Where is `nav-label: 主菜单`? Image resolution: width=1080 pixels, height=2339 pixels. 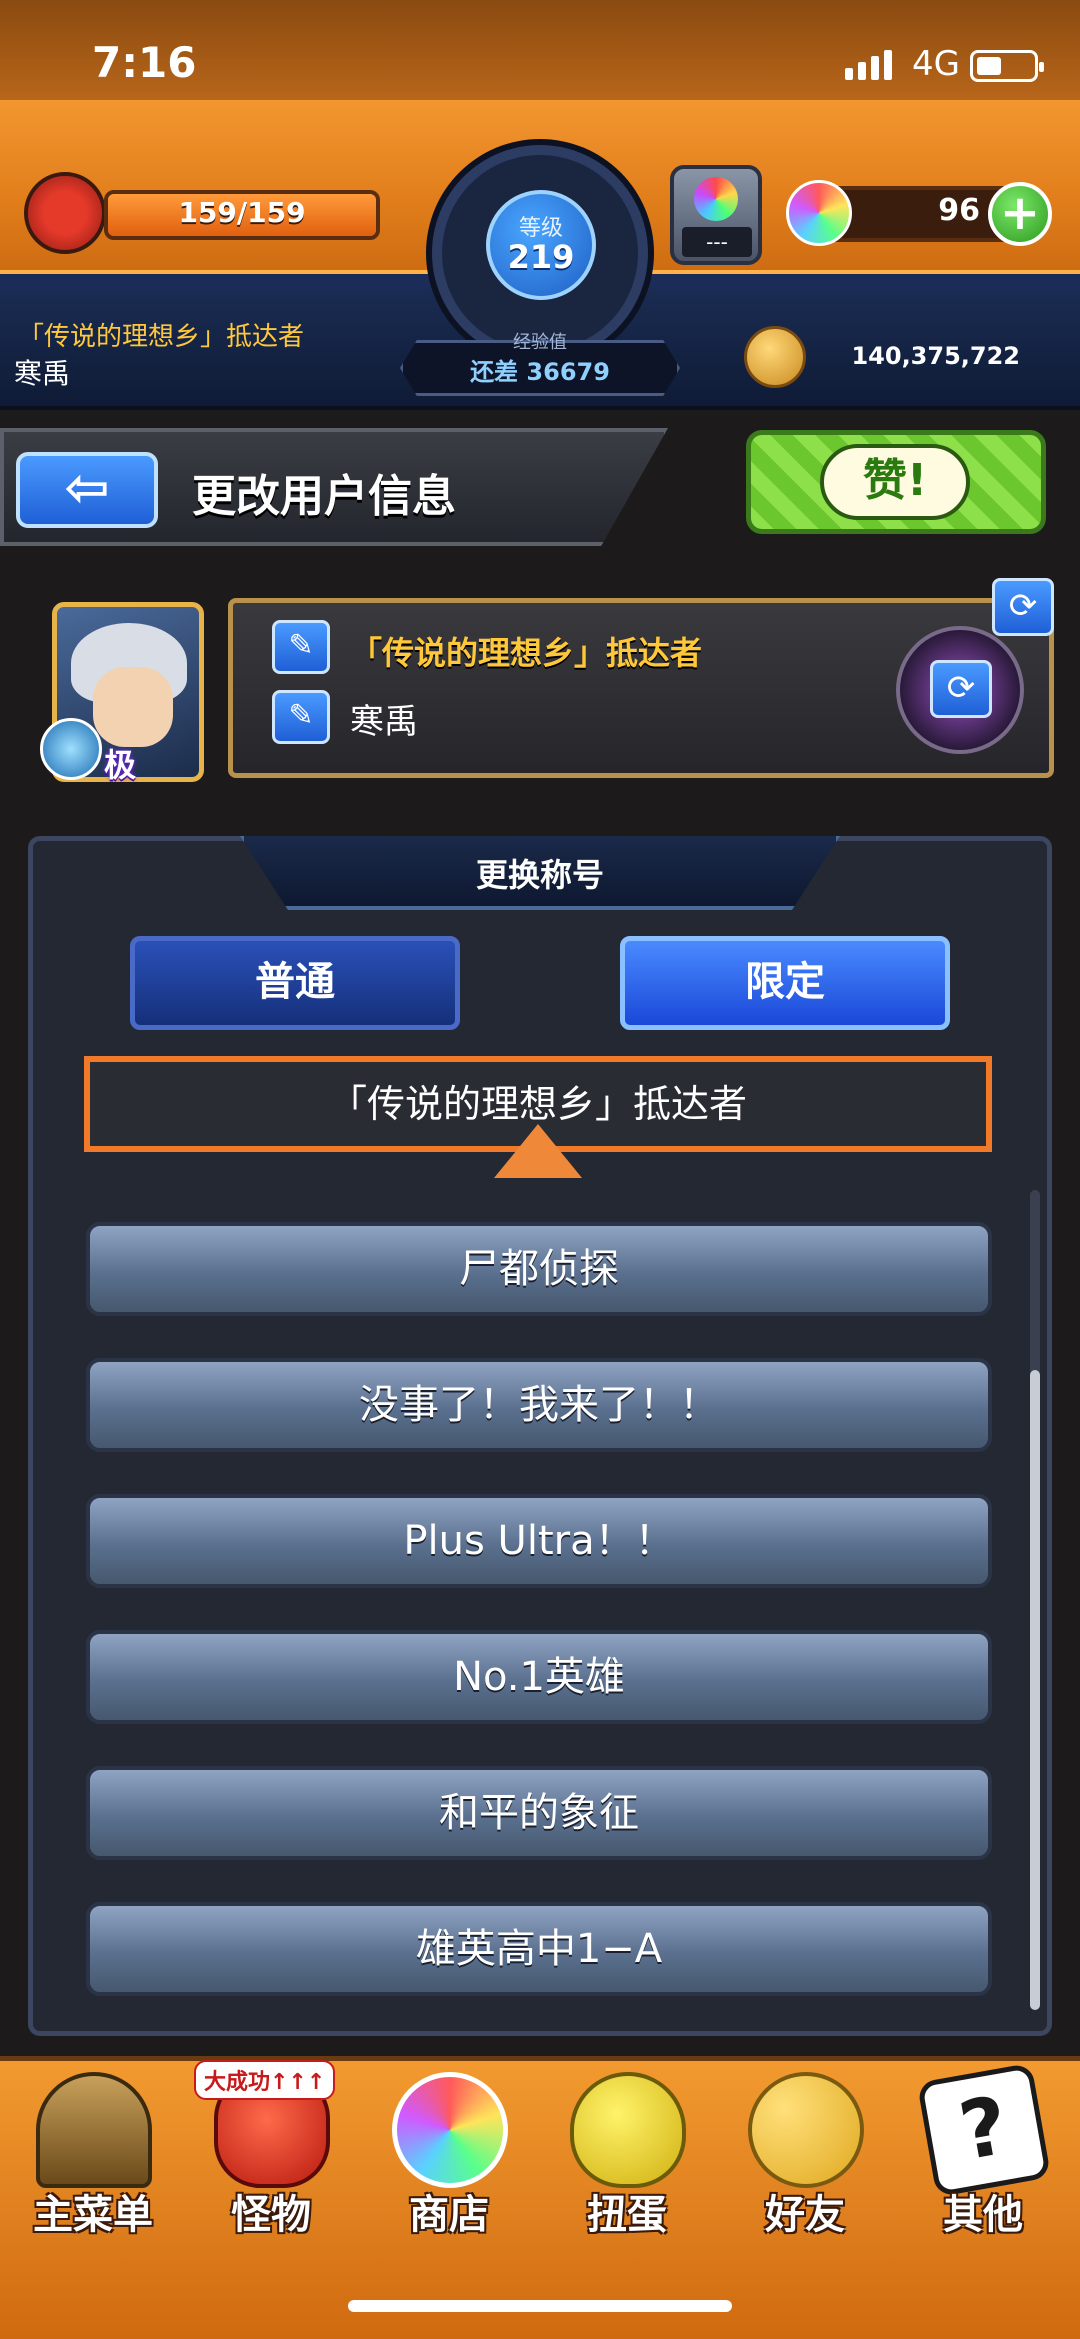
nav-label: 主菜单 is located at coordinates (93, 2215).